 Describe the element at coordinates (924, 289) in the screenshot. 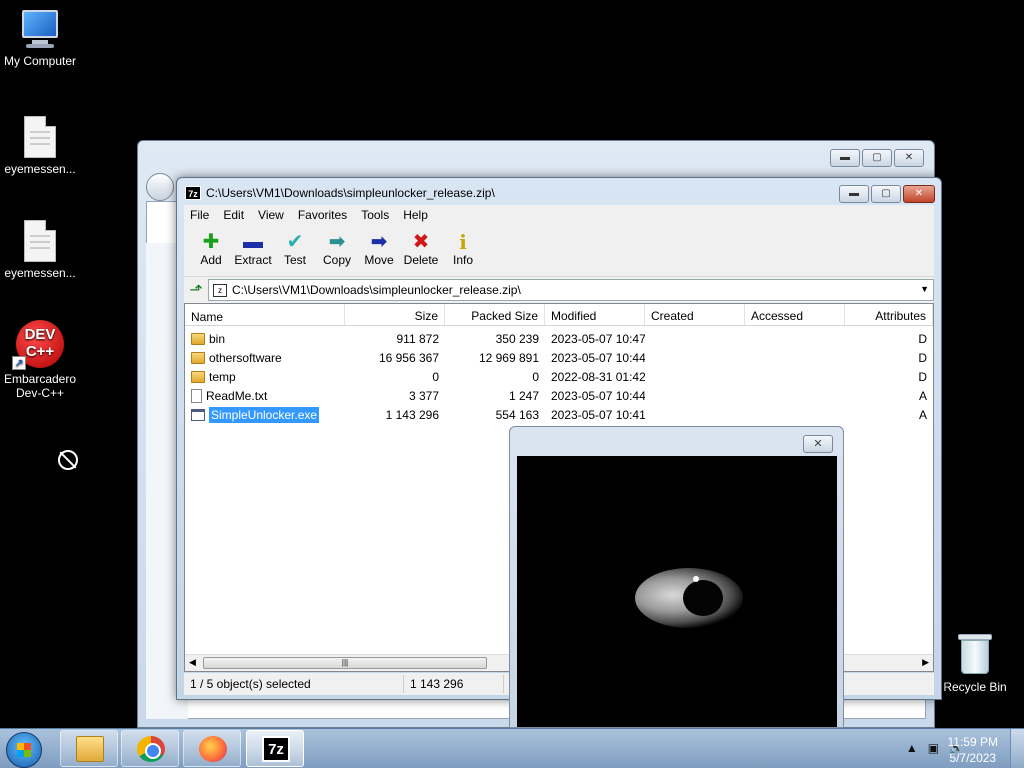

I see `dropdown-arrow-icon: ▼` at that location.